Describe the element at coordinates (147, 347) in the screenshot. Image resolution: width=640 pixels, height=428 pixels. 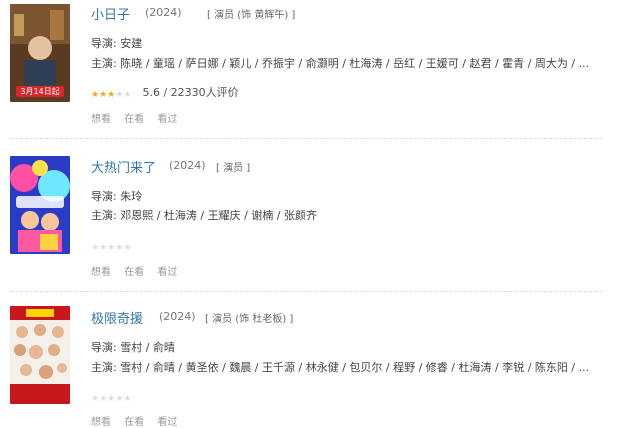
I see `director-names: 雪村 / 俞晴` at that location.